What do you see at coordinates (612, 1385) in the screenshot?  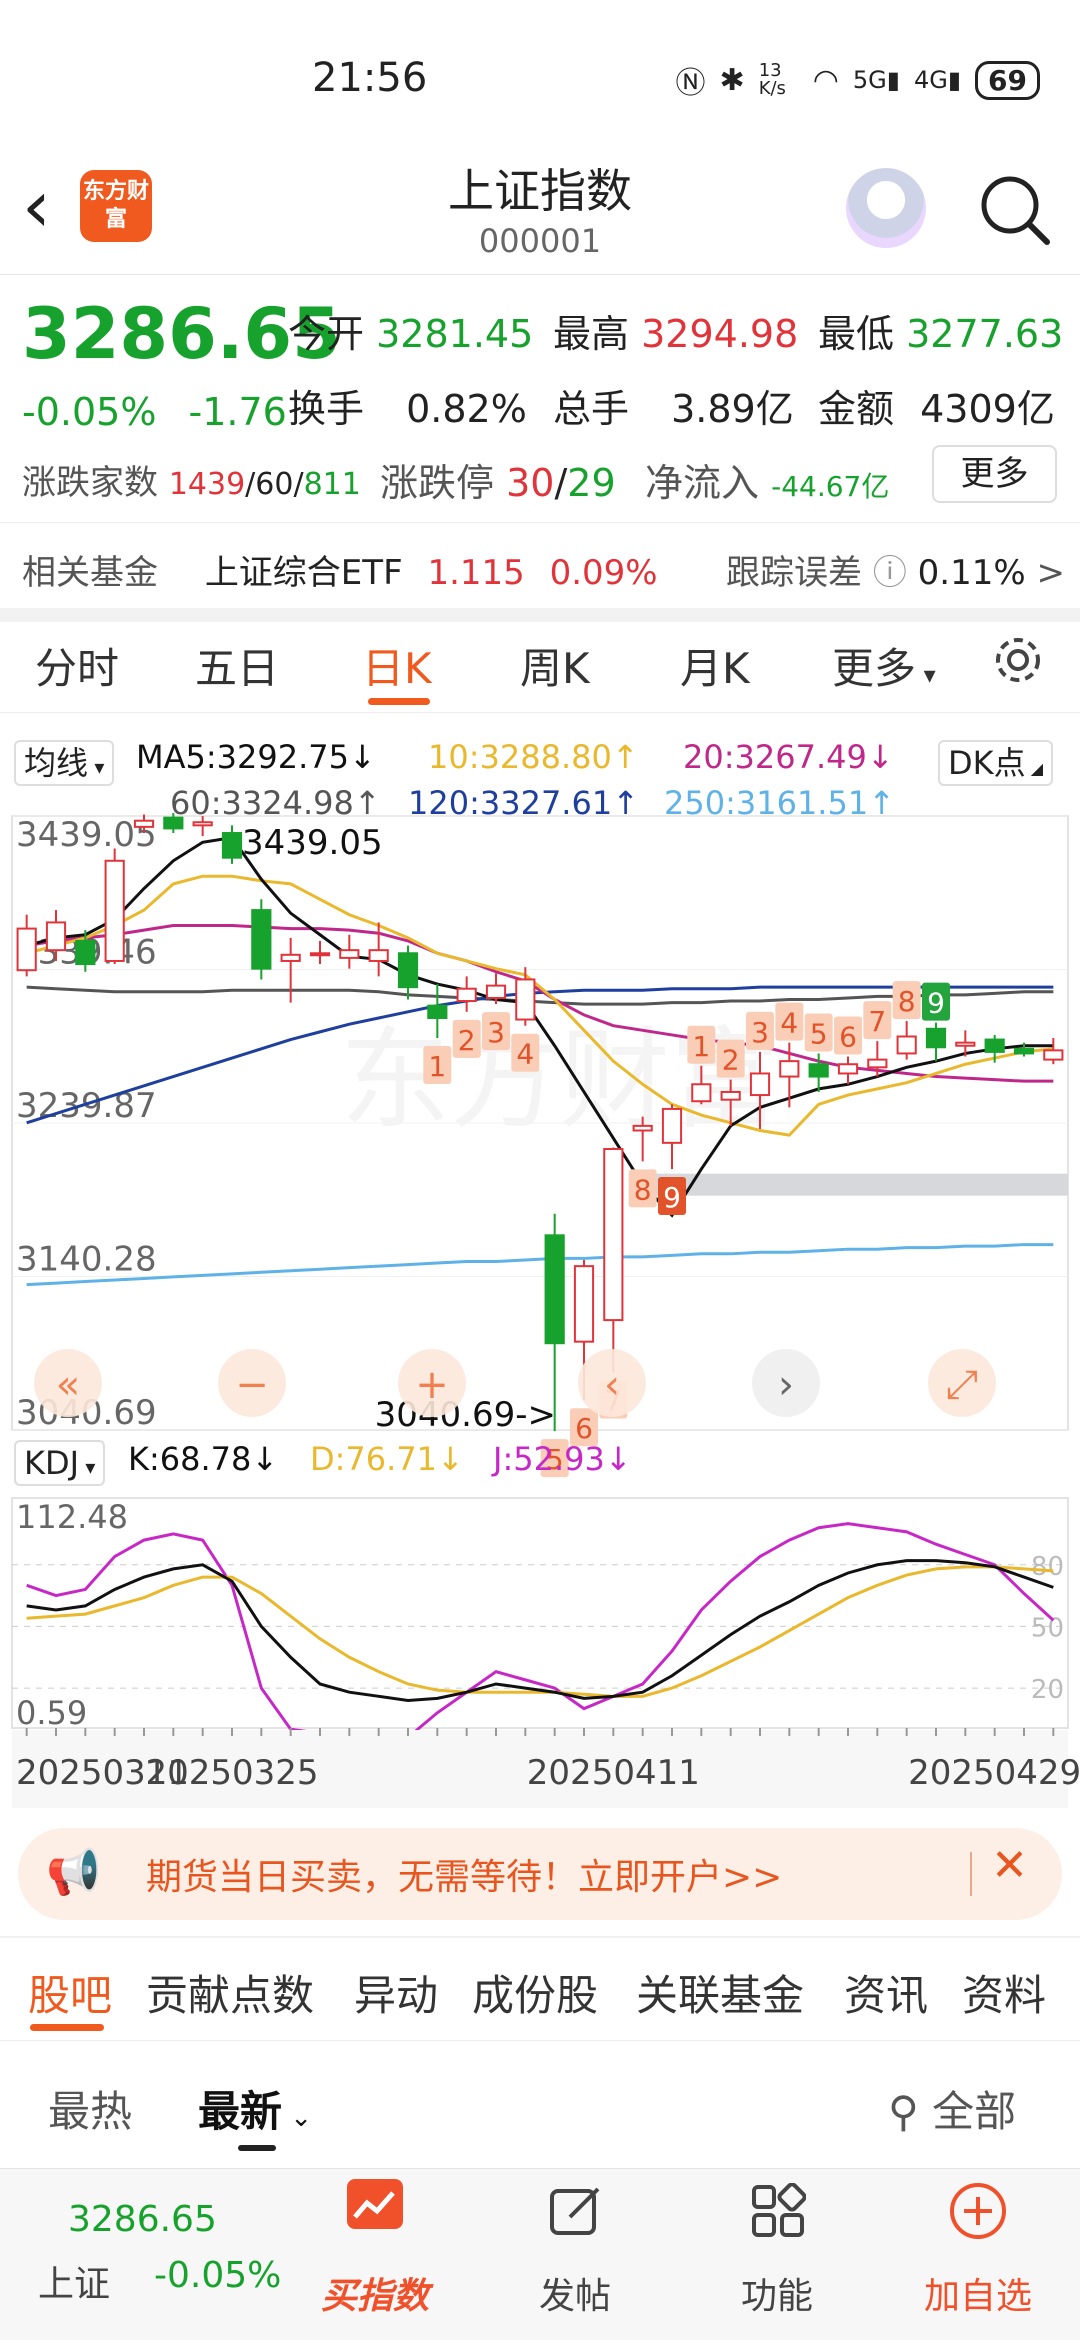 I see `scroll-prev-icon-glyph: ‹` at bounding box center [612, 1385].